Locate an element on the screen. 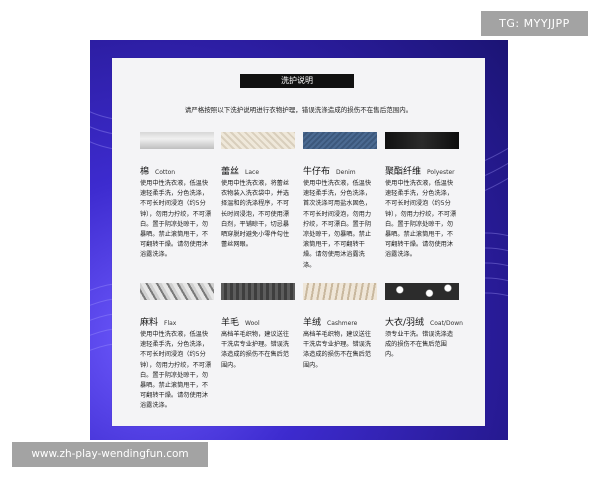 The height and width of the screenshot is (480, 600). card-subtitle: 请严格按照以下洗护说明进行衣物护理，错误洗涤造成的损伤不在售后范围内。 is located at coordinates (298, 110).